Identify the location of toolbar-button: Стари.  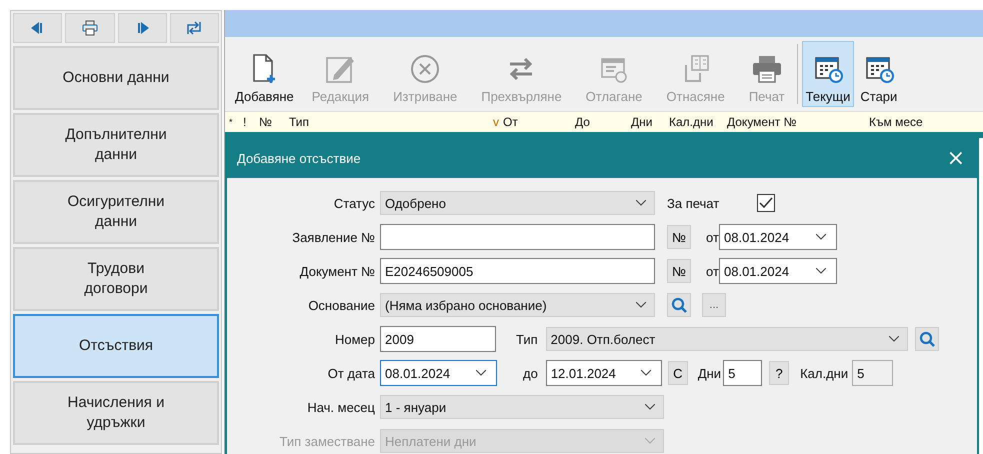
(879, 74).